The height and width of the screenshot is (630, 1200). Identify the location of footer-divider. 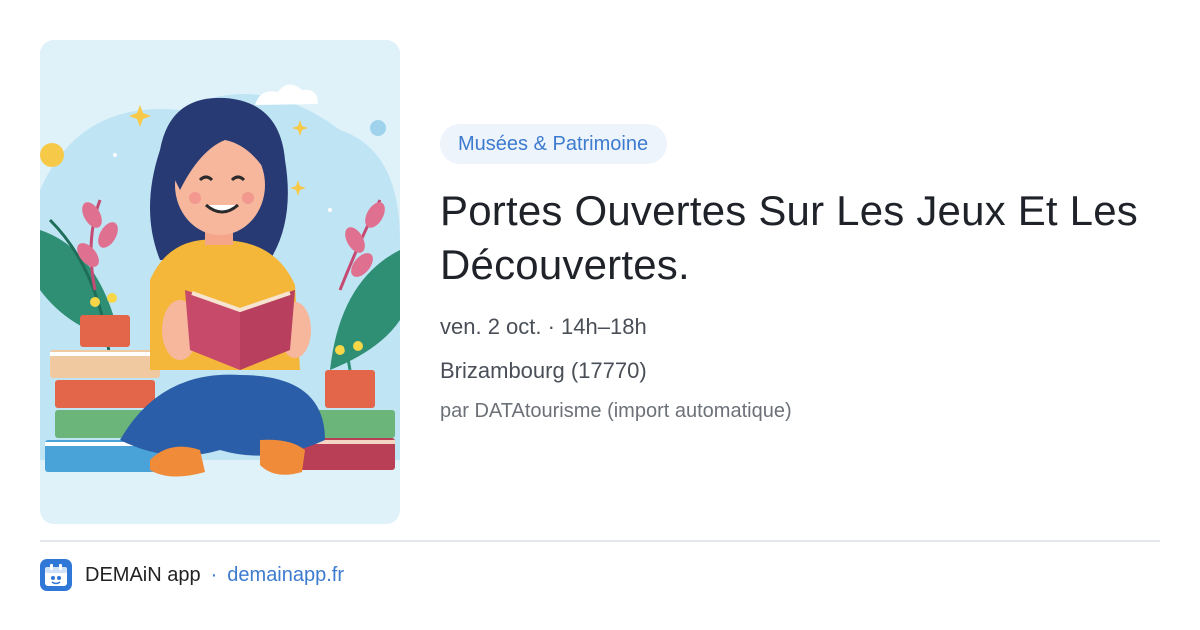
(600, 541).